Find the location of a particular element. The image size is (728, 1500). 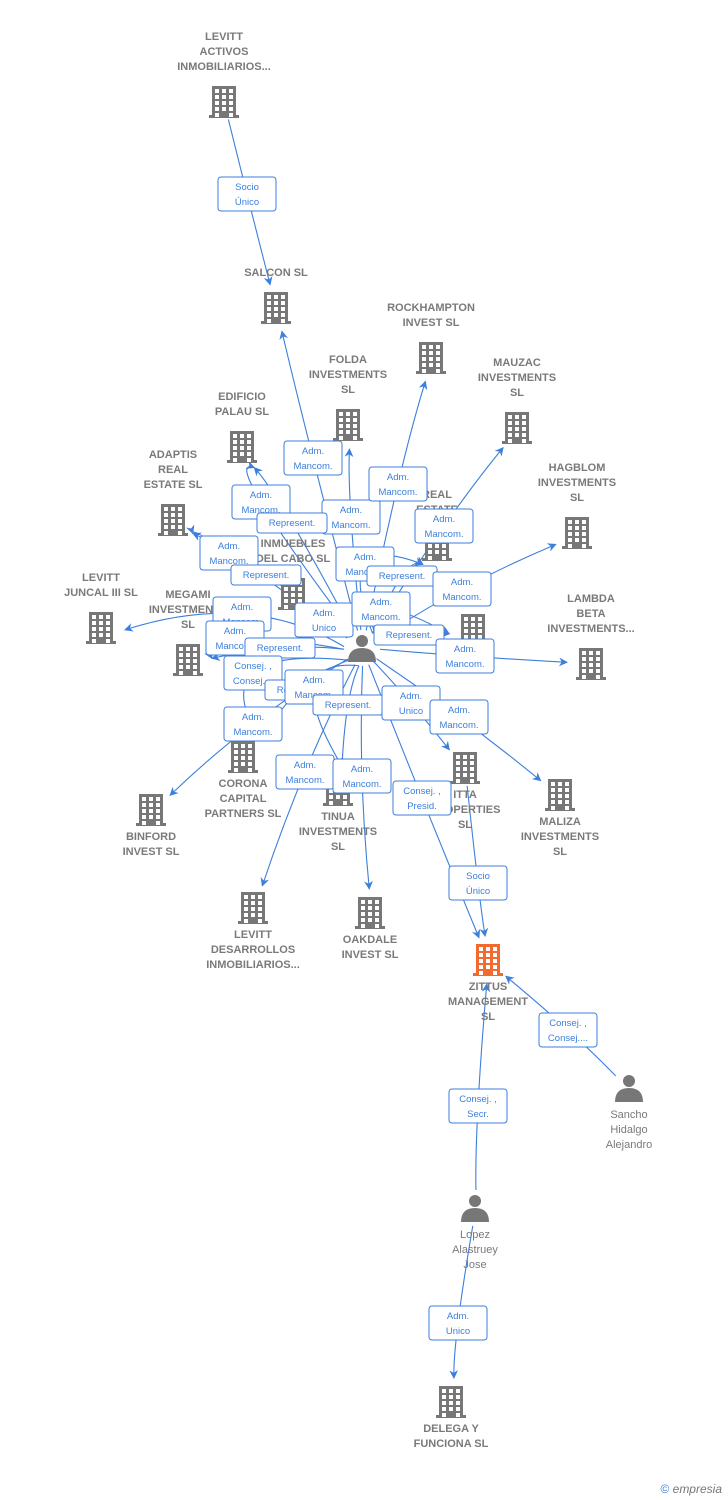

node-hagblom: HAGBLOM INVESTMENTS SL is located at coordinates (577, 505).